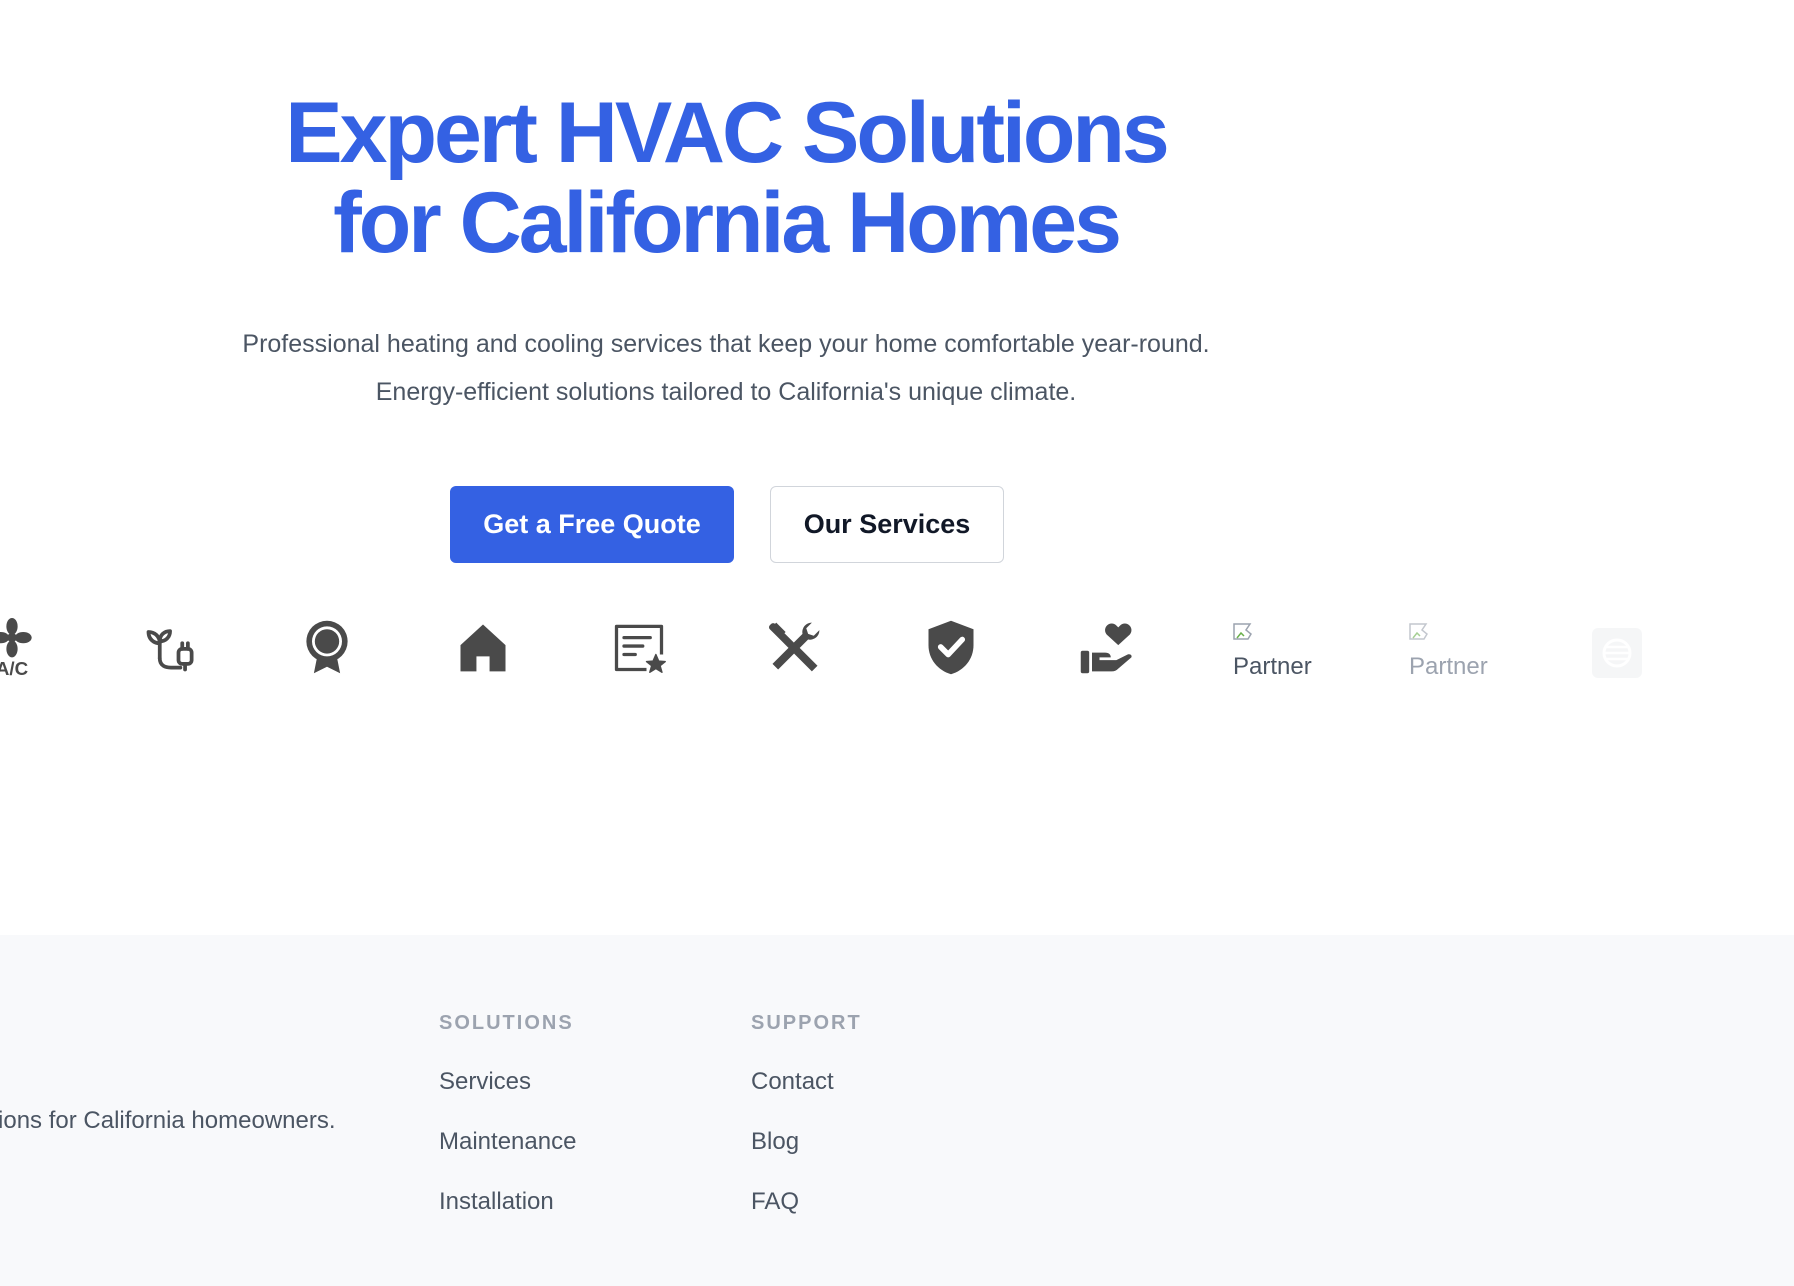 The height and width of the screenshot is (1286, 1794). I want to click on ac-label: A/C, so click(14, 667).